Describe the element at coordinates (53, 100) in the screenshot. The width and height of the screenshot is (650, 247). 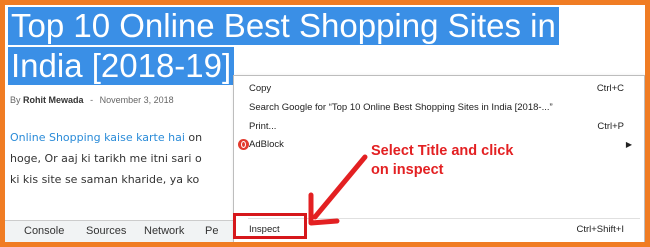
I see `author-link: Rohit Mewada` at that location.